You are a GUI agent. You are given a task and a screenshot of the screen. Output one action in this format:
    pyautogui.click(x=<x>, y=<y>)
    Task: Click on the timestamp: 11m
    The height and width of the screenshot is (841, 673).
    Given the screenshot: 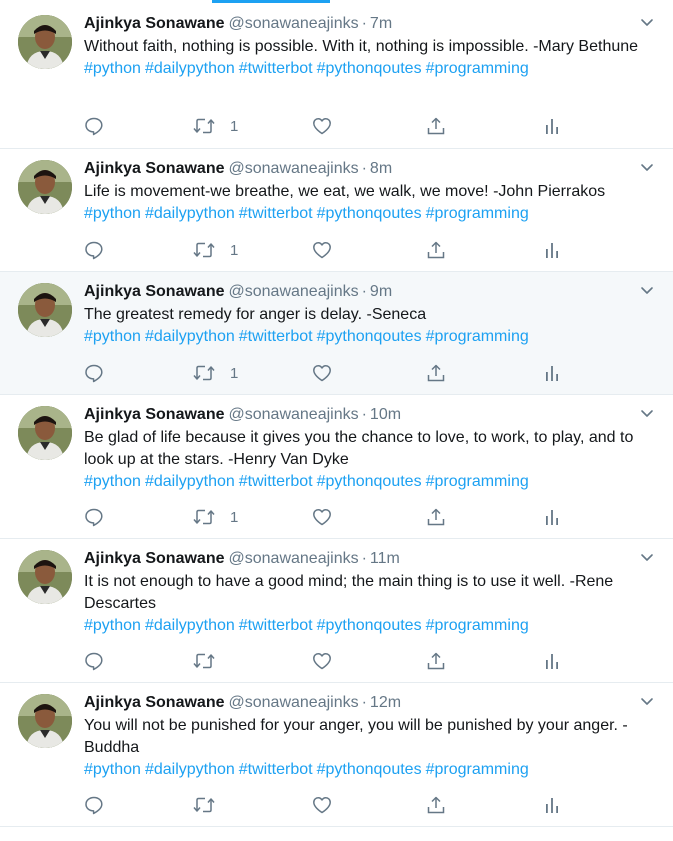 What is the action you would take?
    pyautogui.click(x=385, y=558)
    